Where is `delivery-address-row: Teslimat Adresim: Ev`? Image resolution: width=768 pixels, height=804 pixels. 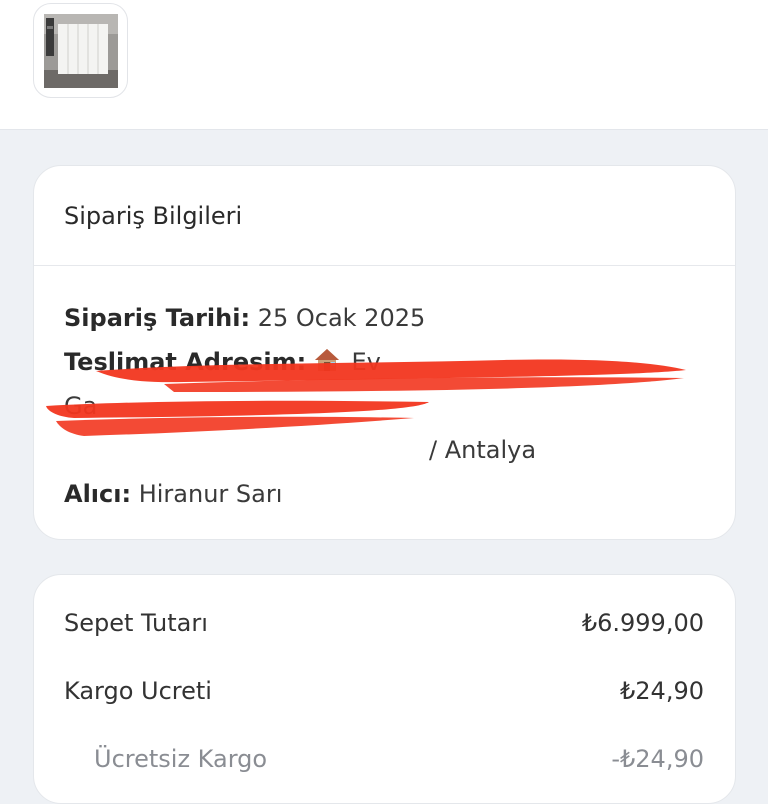
delivery-address-row: Teslimat Adresim: Ev is located at coordinates (399, 368).